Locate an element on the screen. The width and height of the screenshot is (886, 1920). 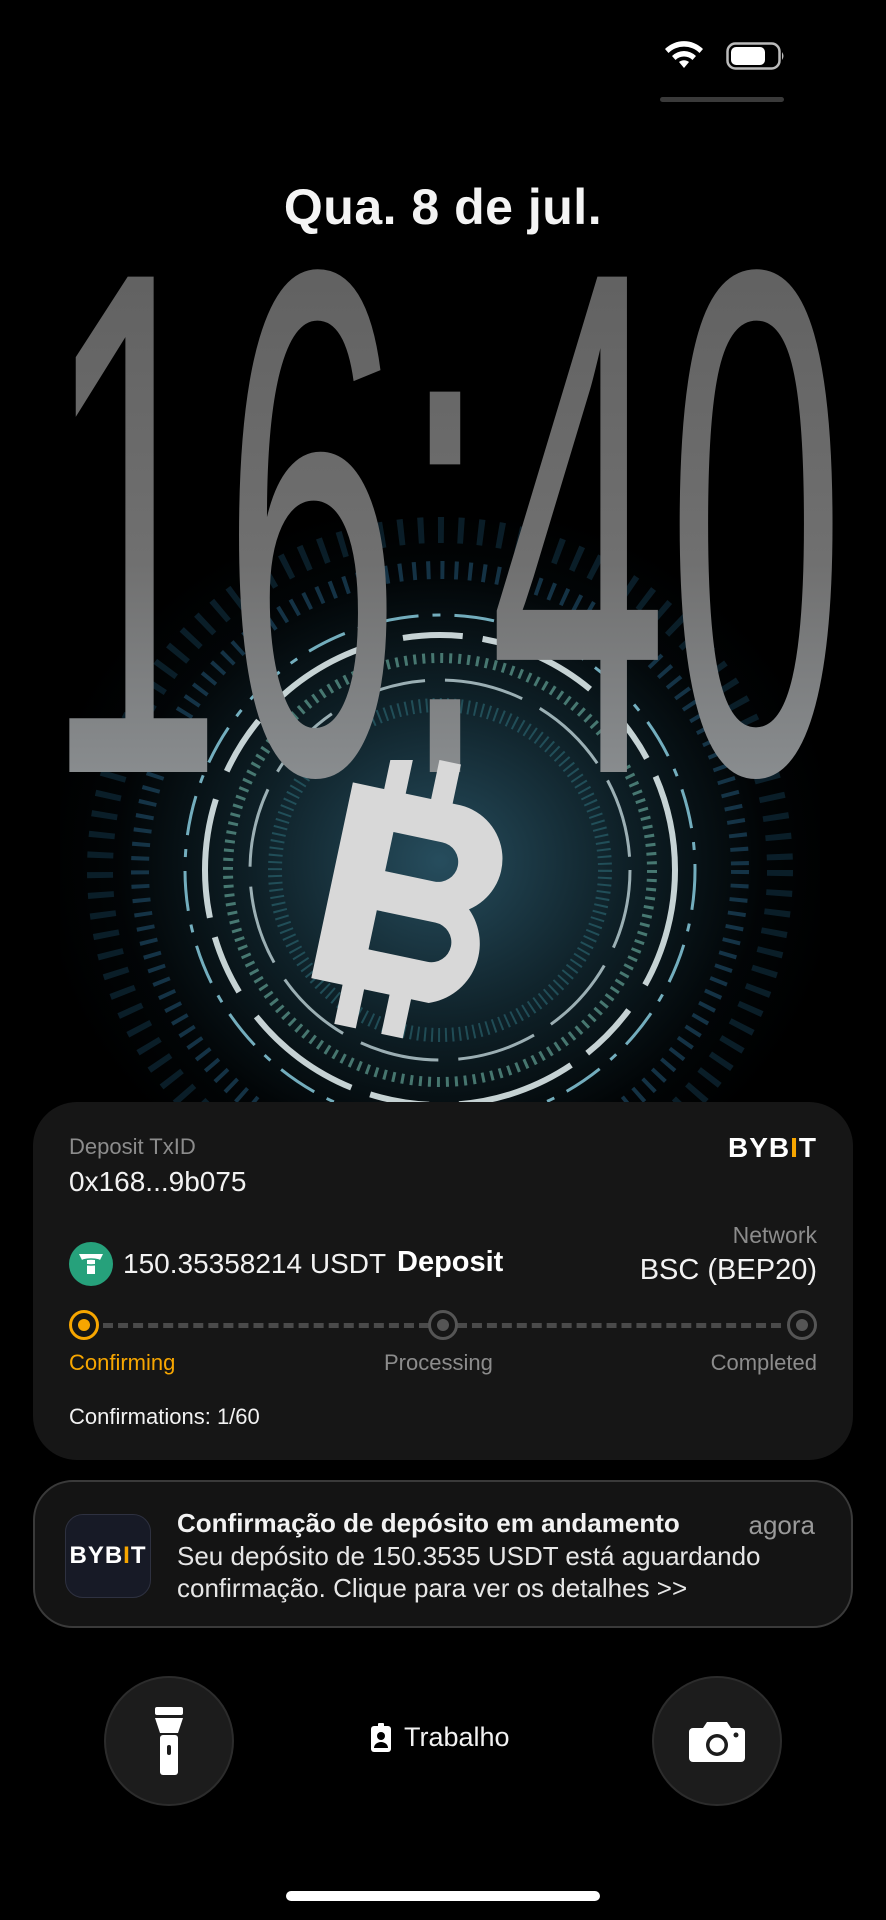
txid-label: Deposit TxID is located at coordinates (132, 1146).